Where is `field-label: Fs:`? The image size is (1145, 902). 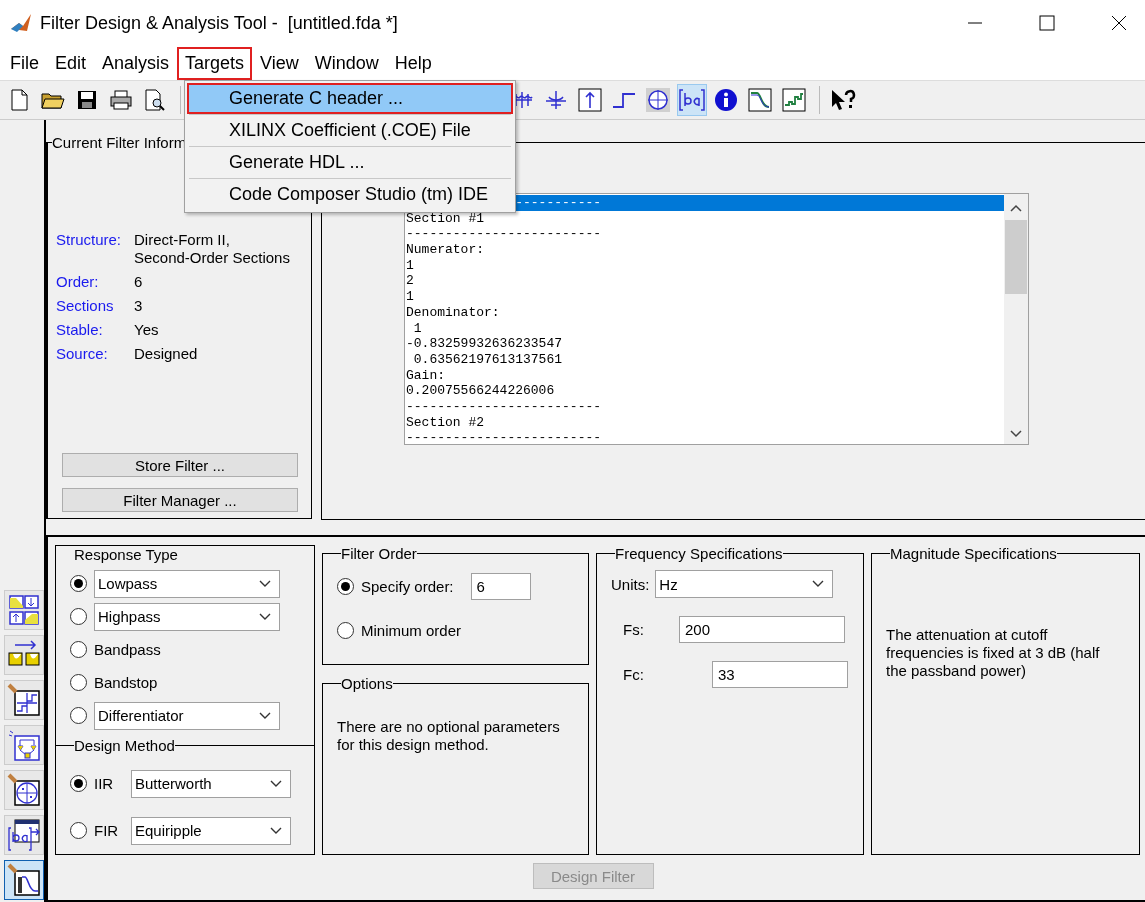 field-label: Fs: is located at coordinates (634, 629).